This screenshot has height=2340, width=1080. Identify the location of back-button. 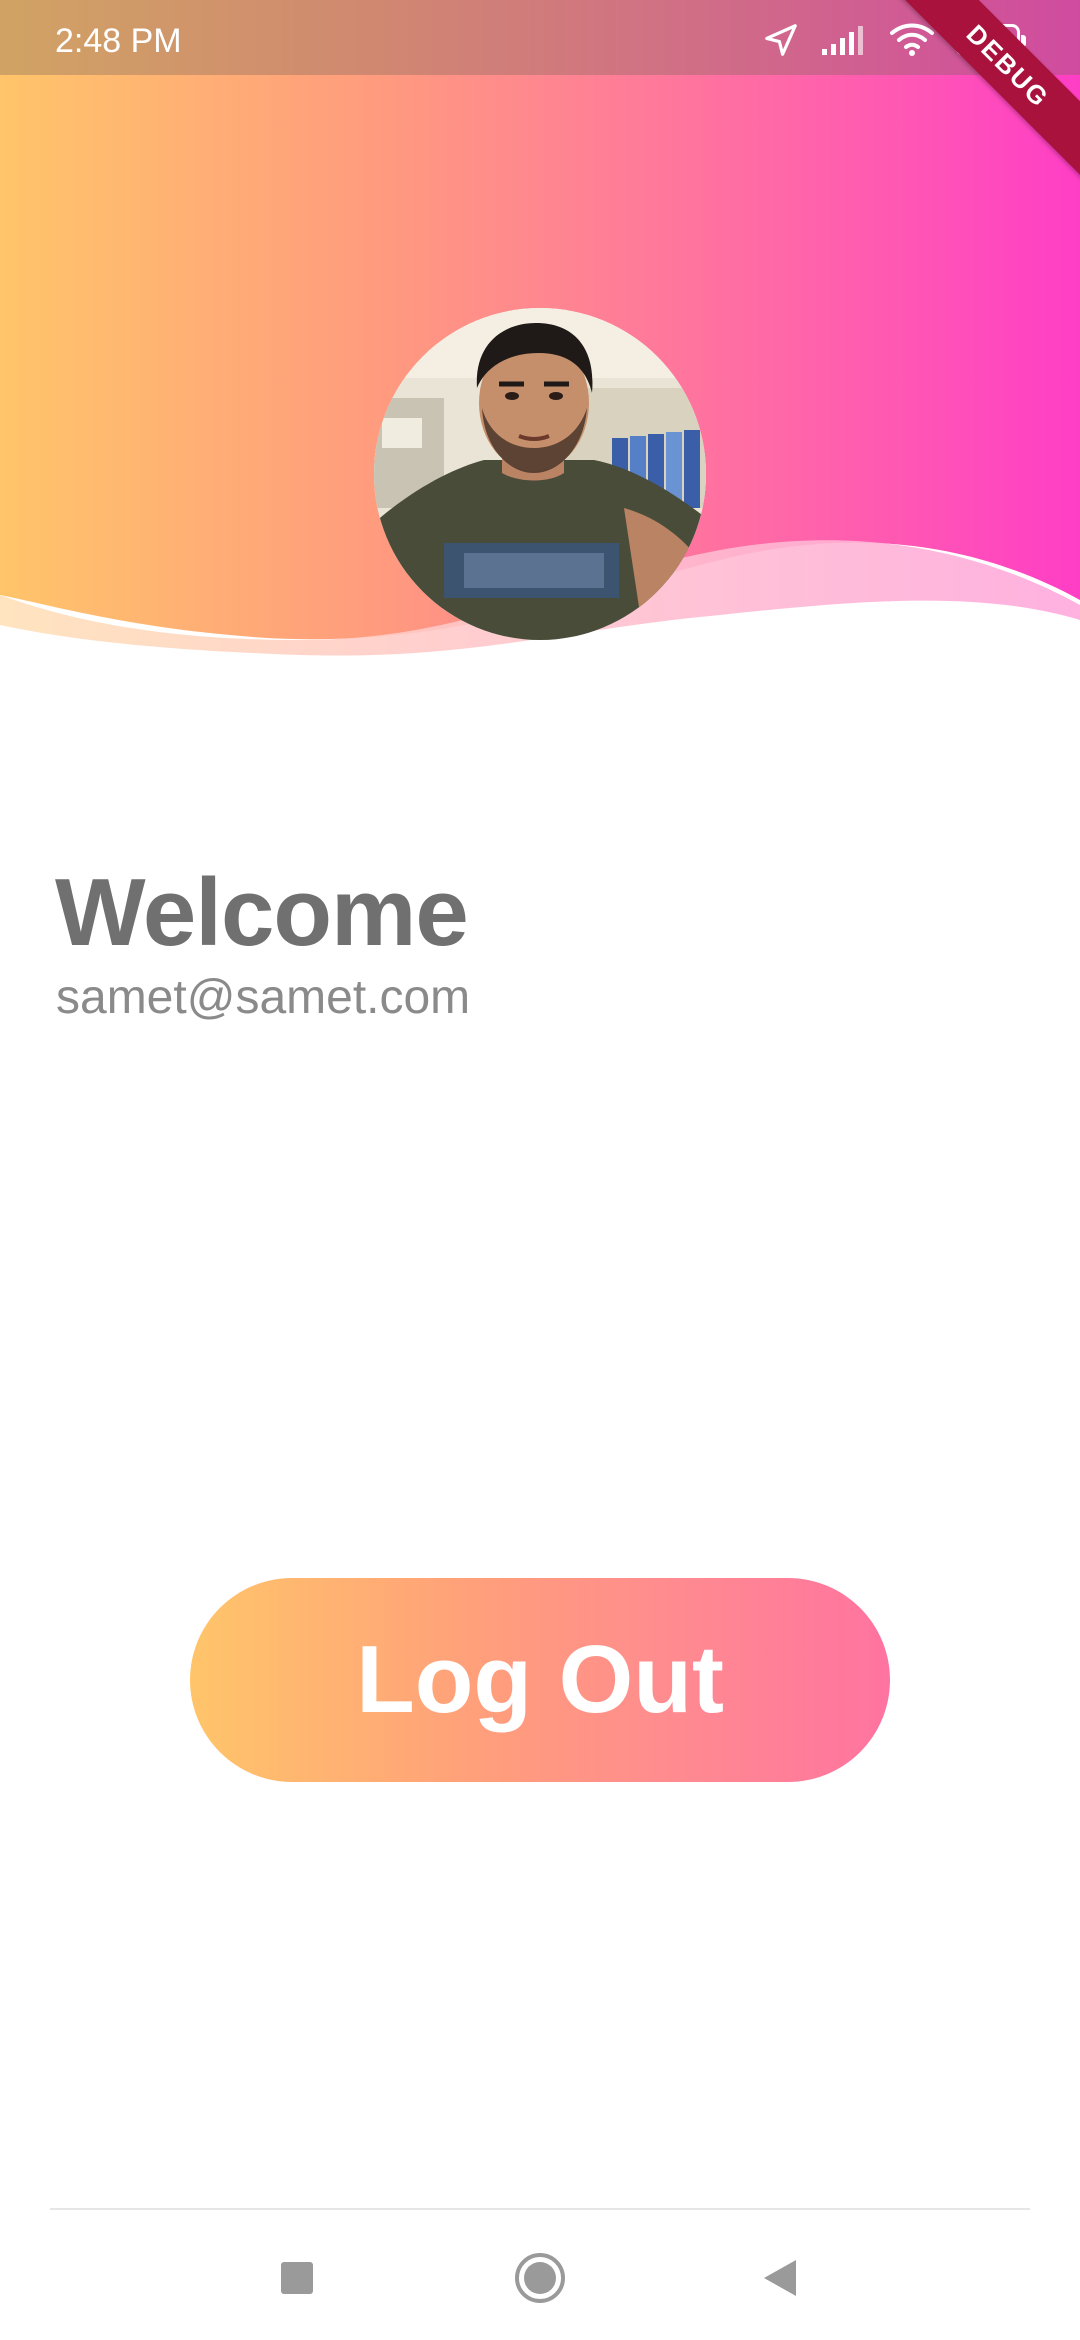
(780, 2280).